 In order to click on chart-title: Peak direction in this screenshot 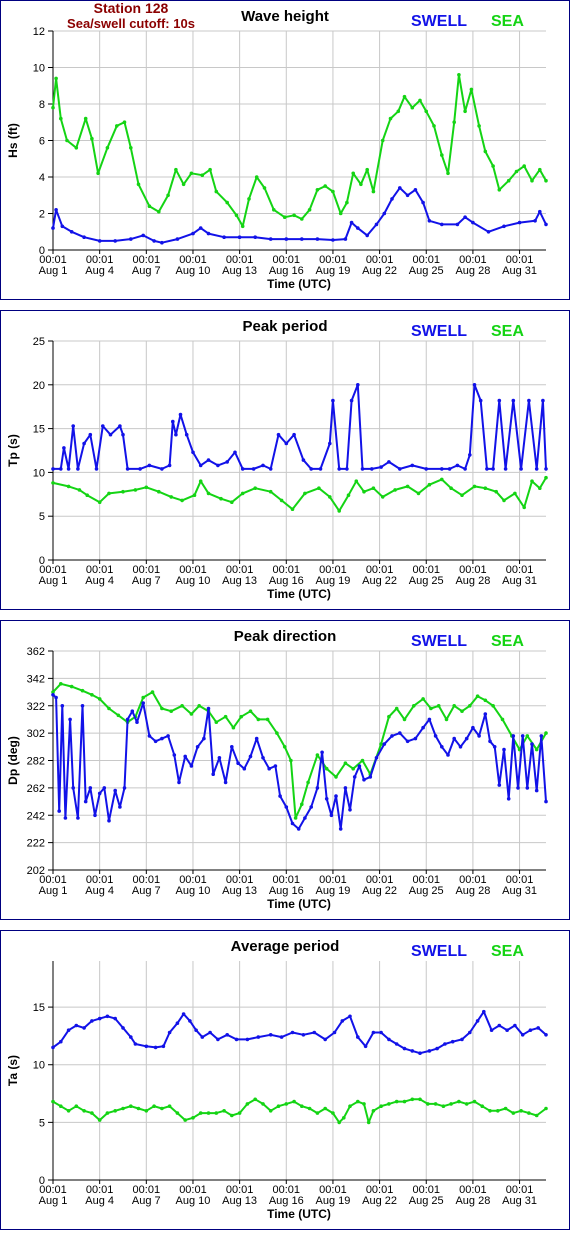, I will do `click(285, 636)`.